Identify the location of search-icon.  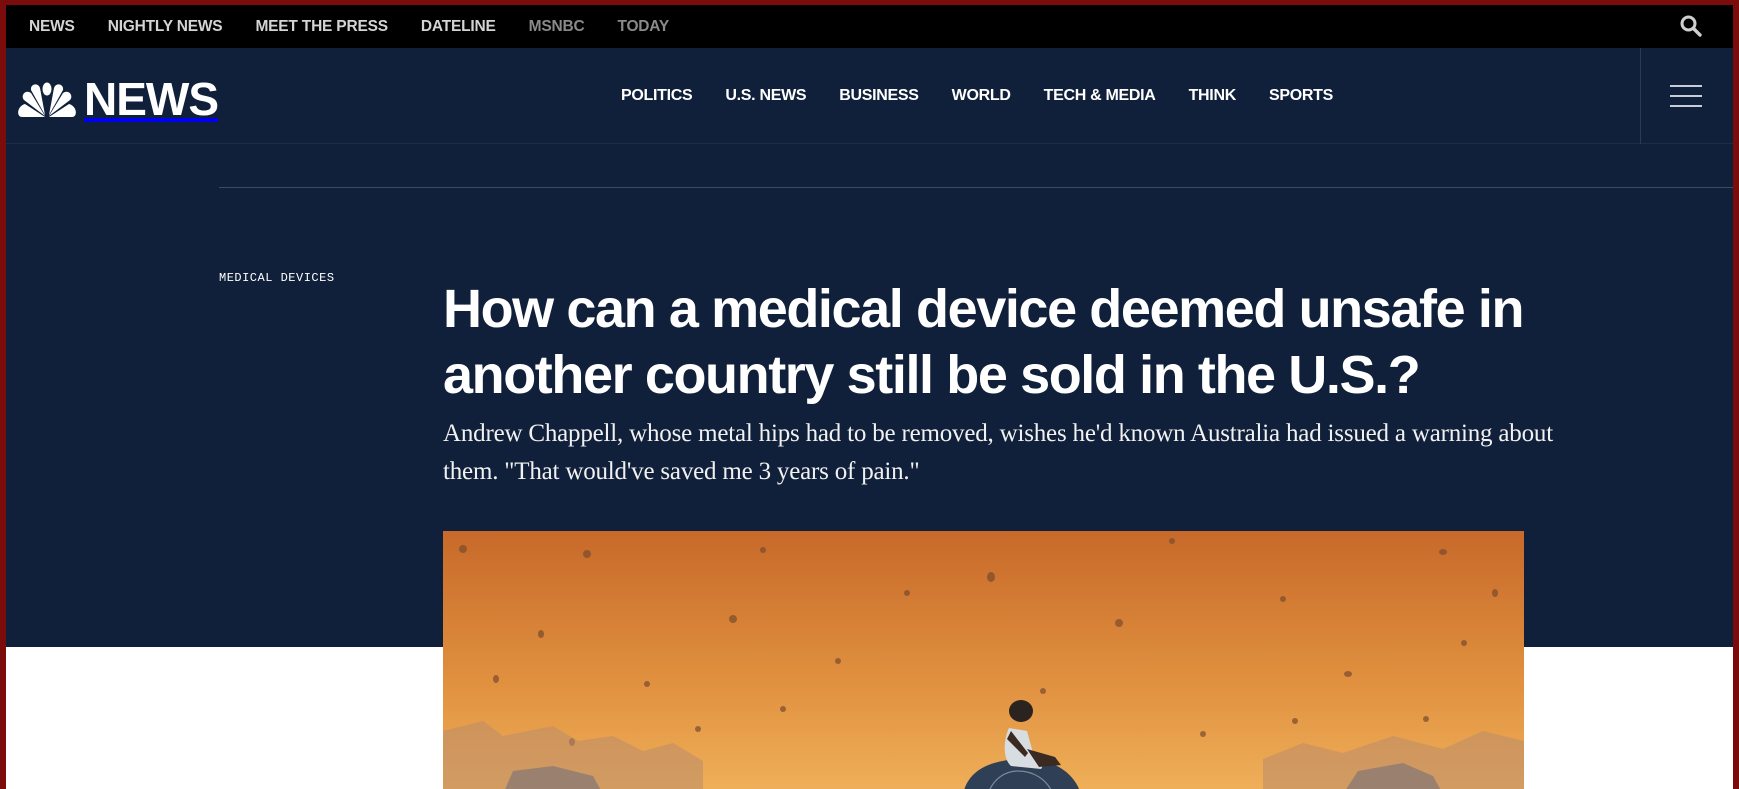
(1691, 26).